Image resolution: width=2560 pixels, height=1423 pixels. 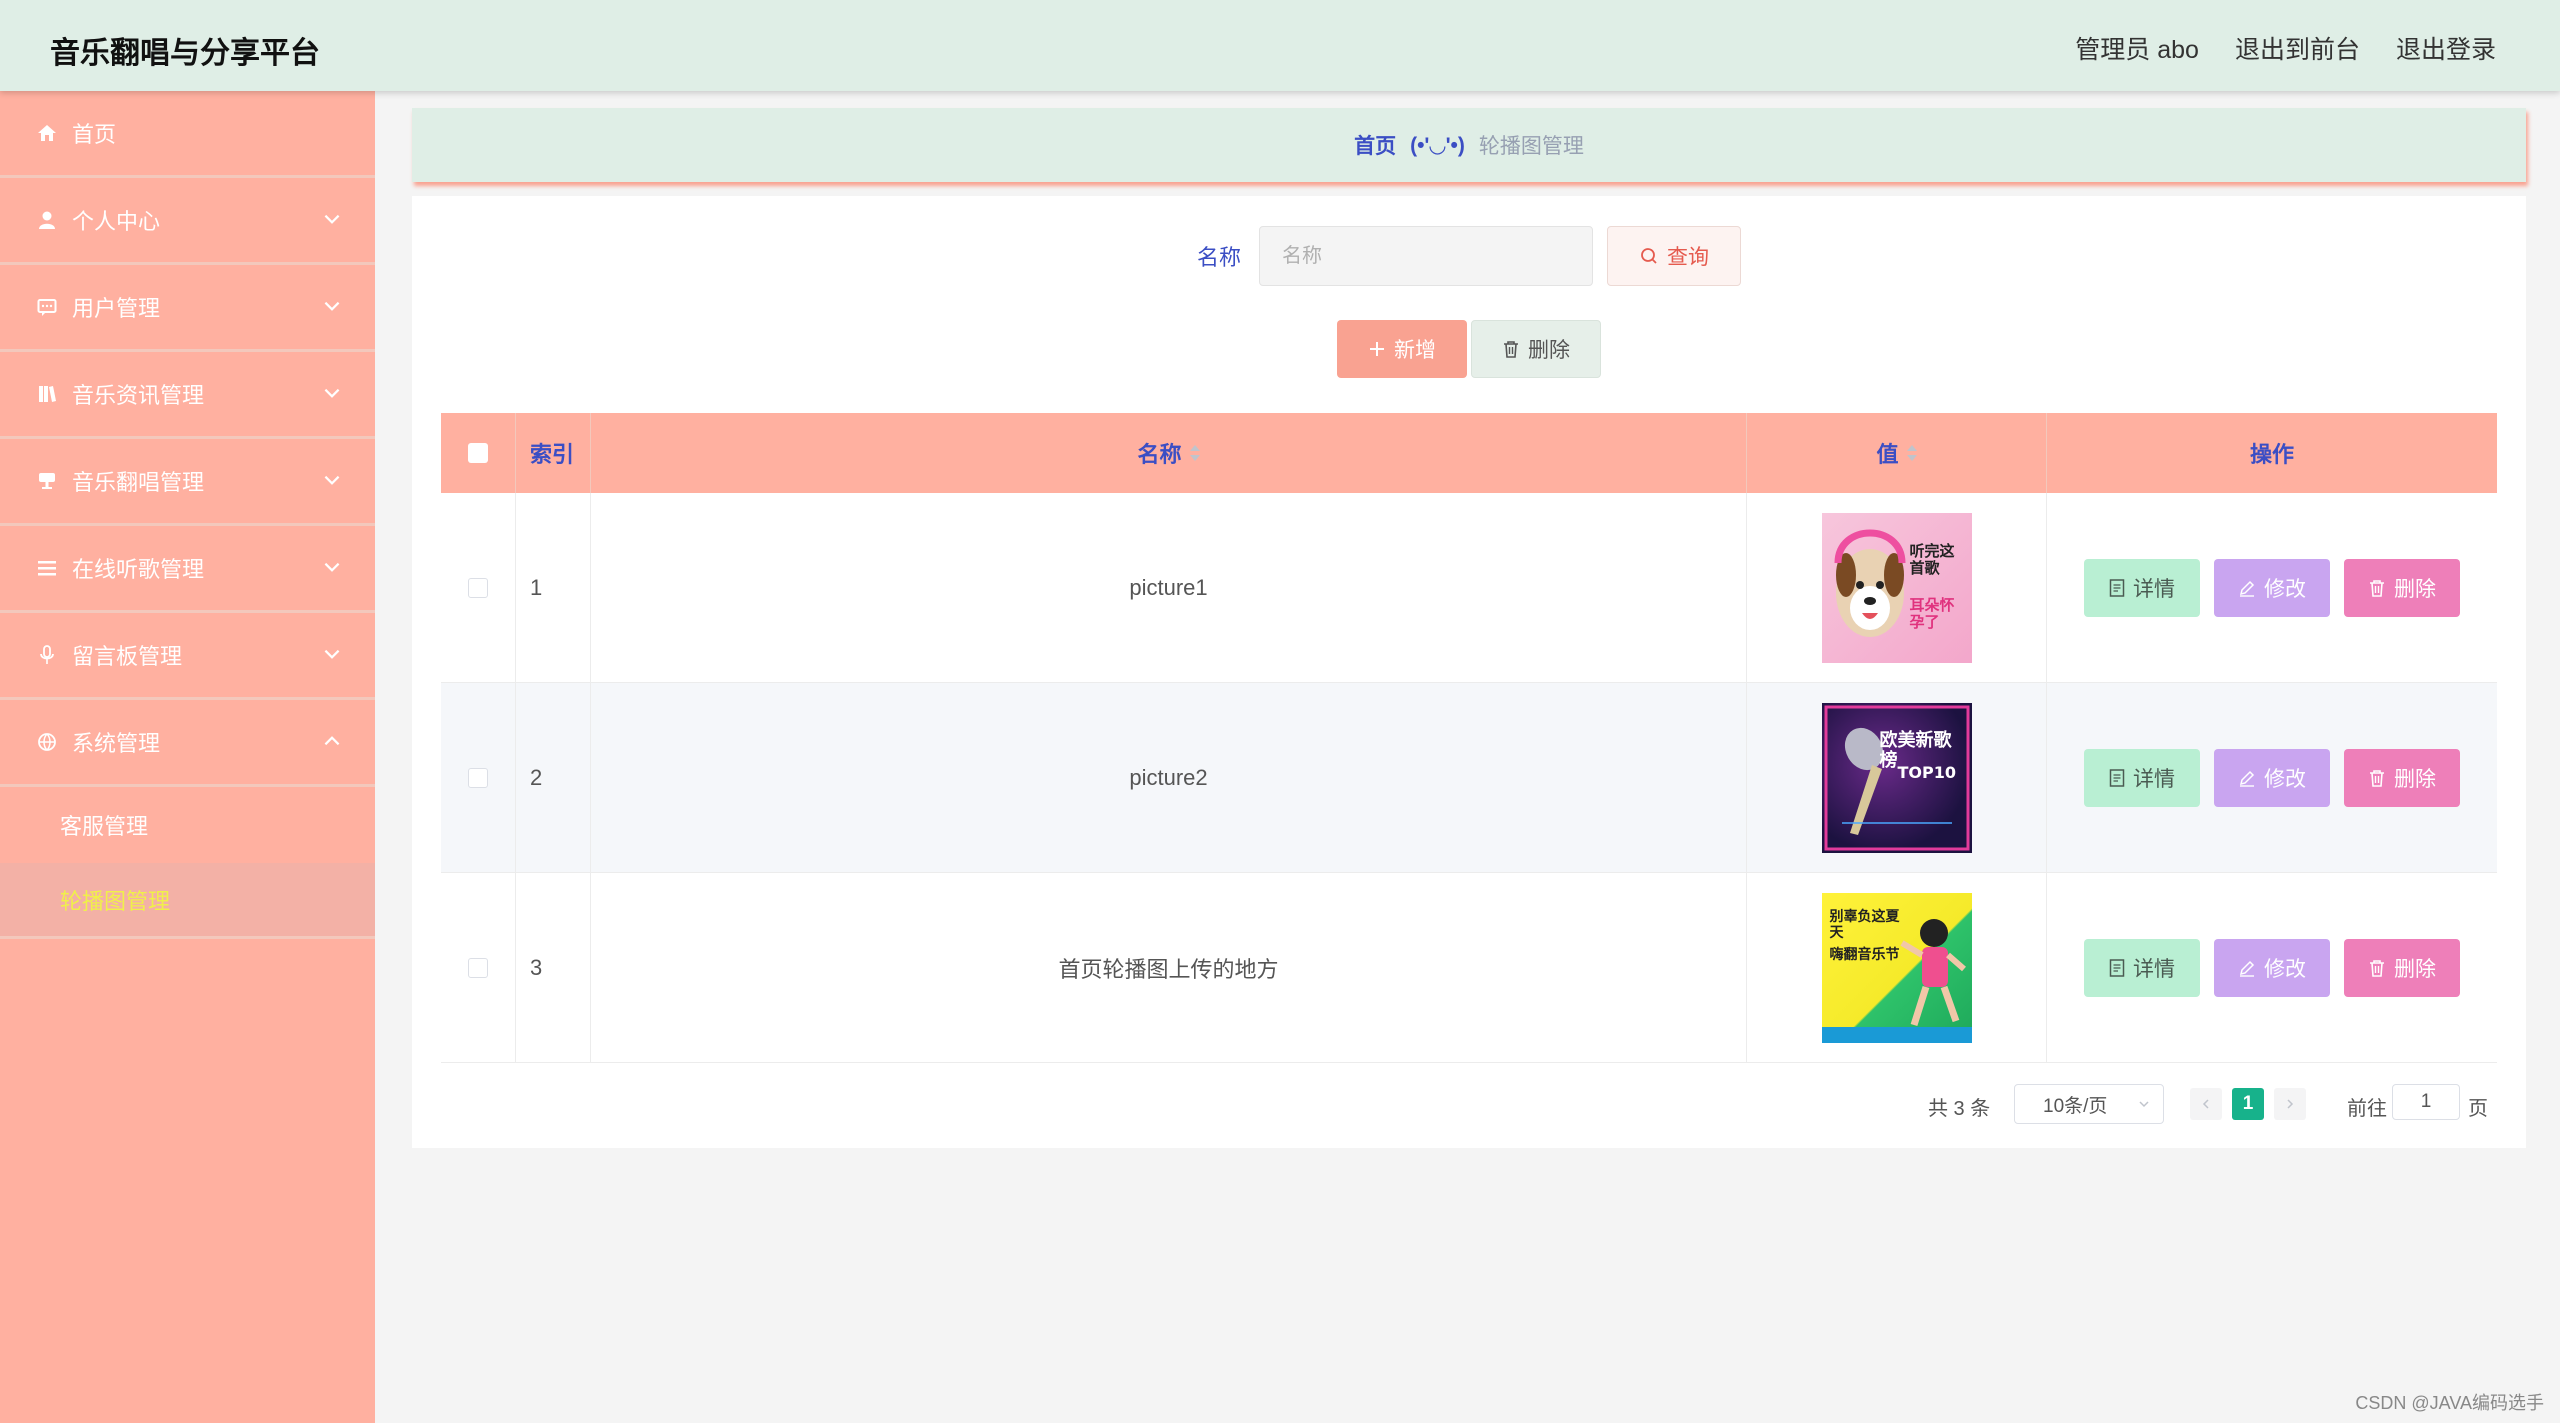 What do you see at coordinates (1896, 777) in the screenshot?
I see `carousel-thumbnail: 欧美新歌榜 TOP10` at bounding box center [1896, 777].